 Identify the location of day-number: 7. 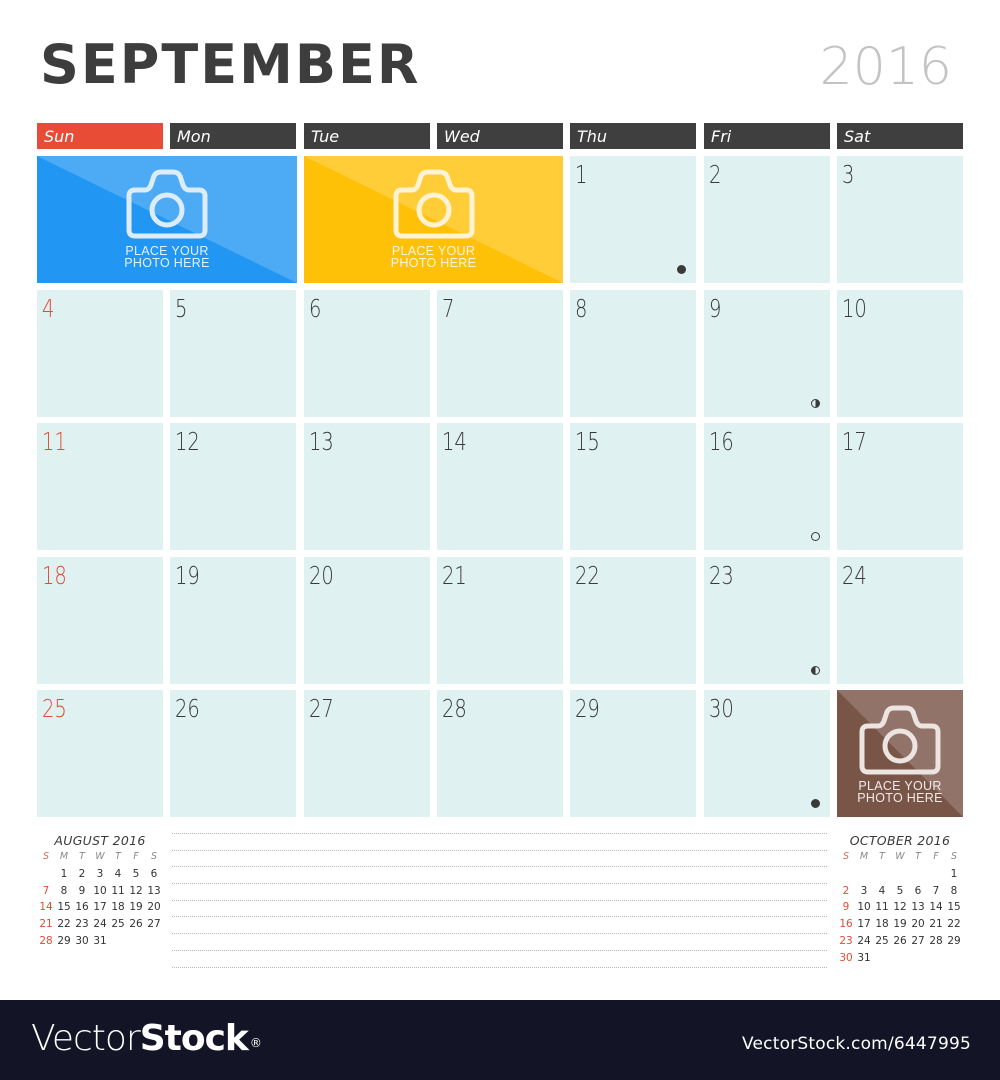
(448, 308).